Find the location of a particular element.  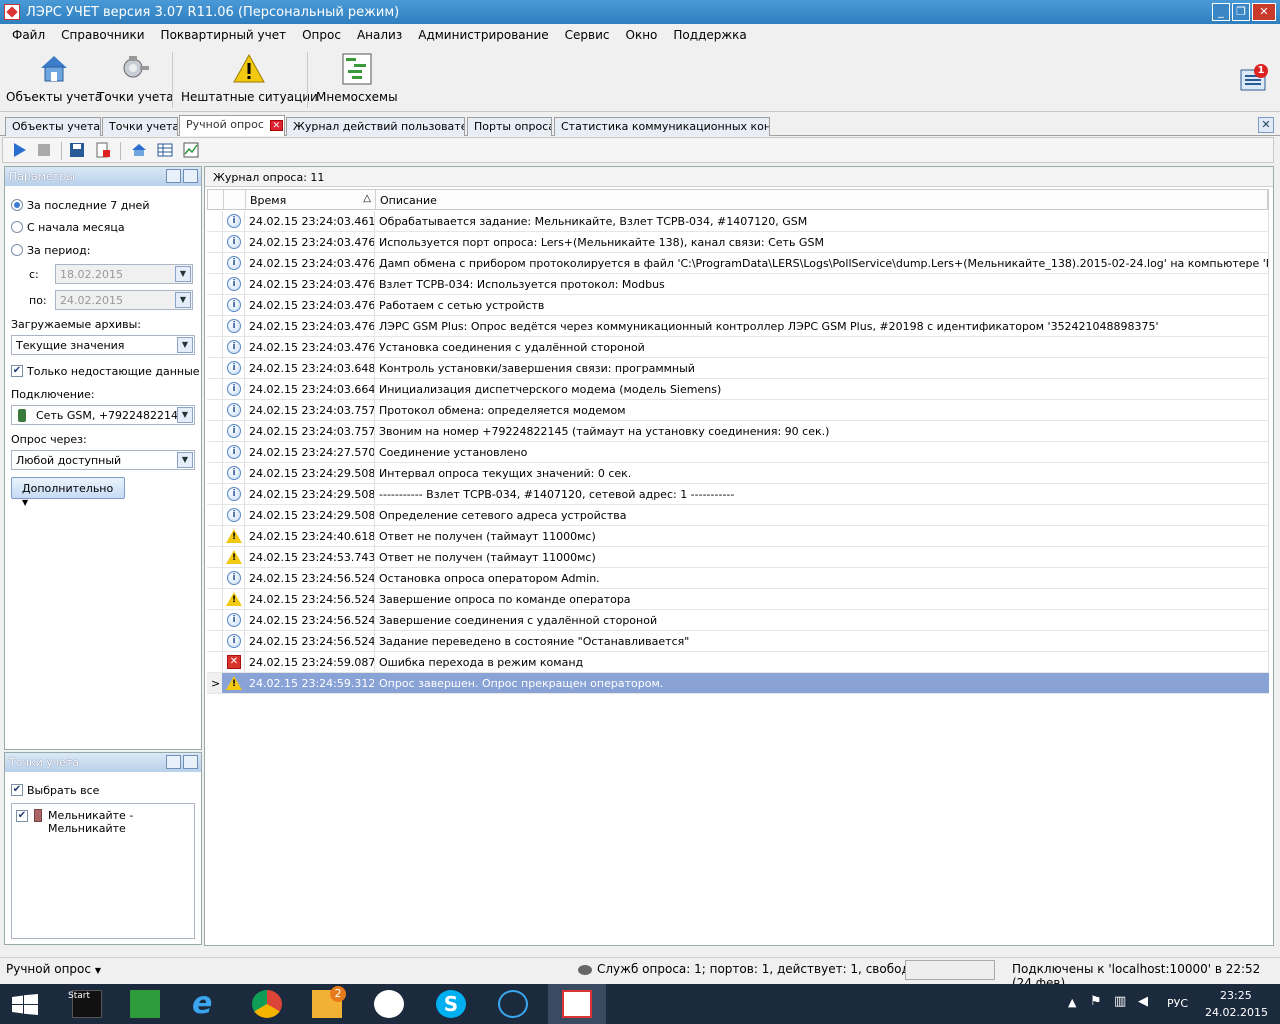

table-icon is located at coordinates (165, 150).